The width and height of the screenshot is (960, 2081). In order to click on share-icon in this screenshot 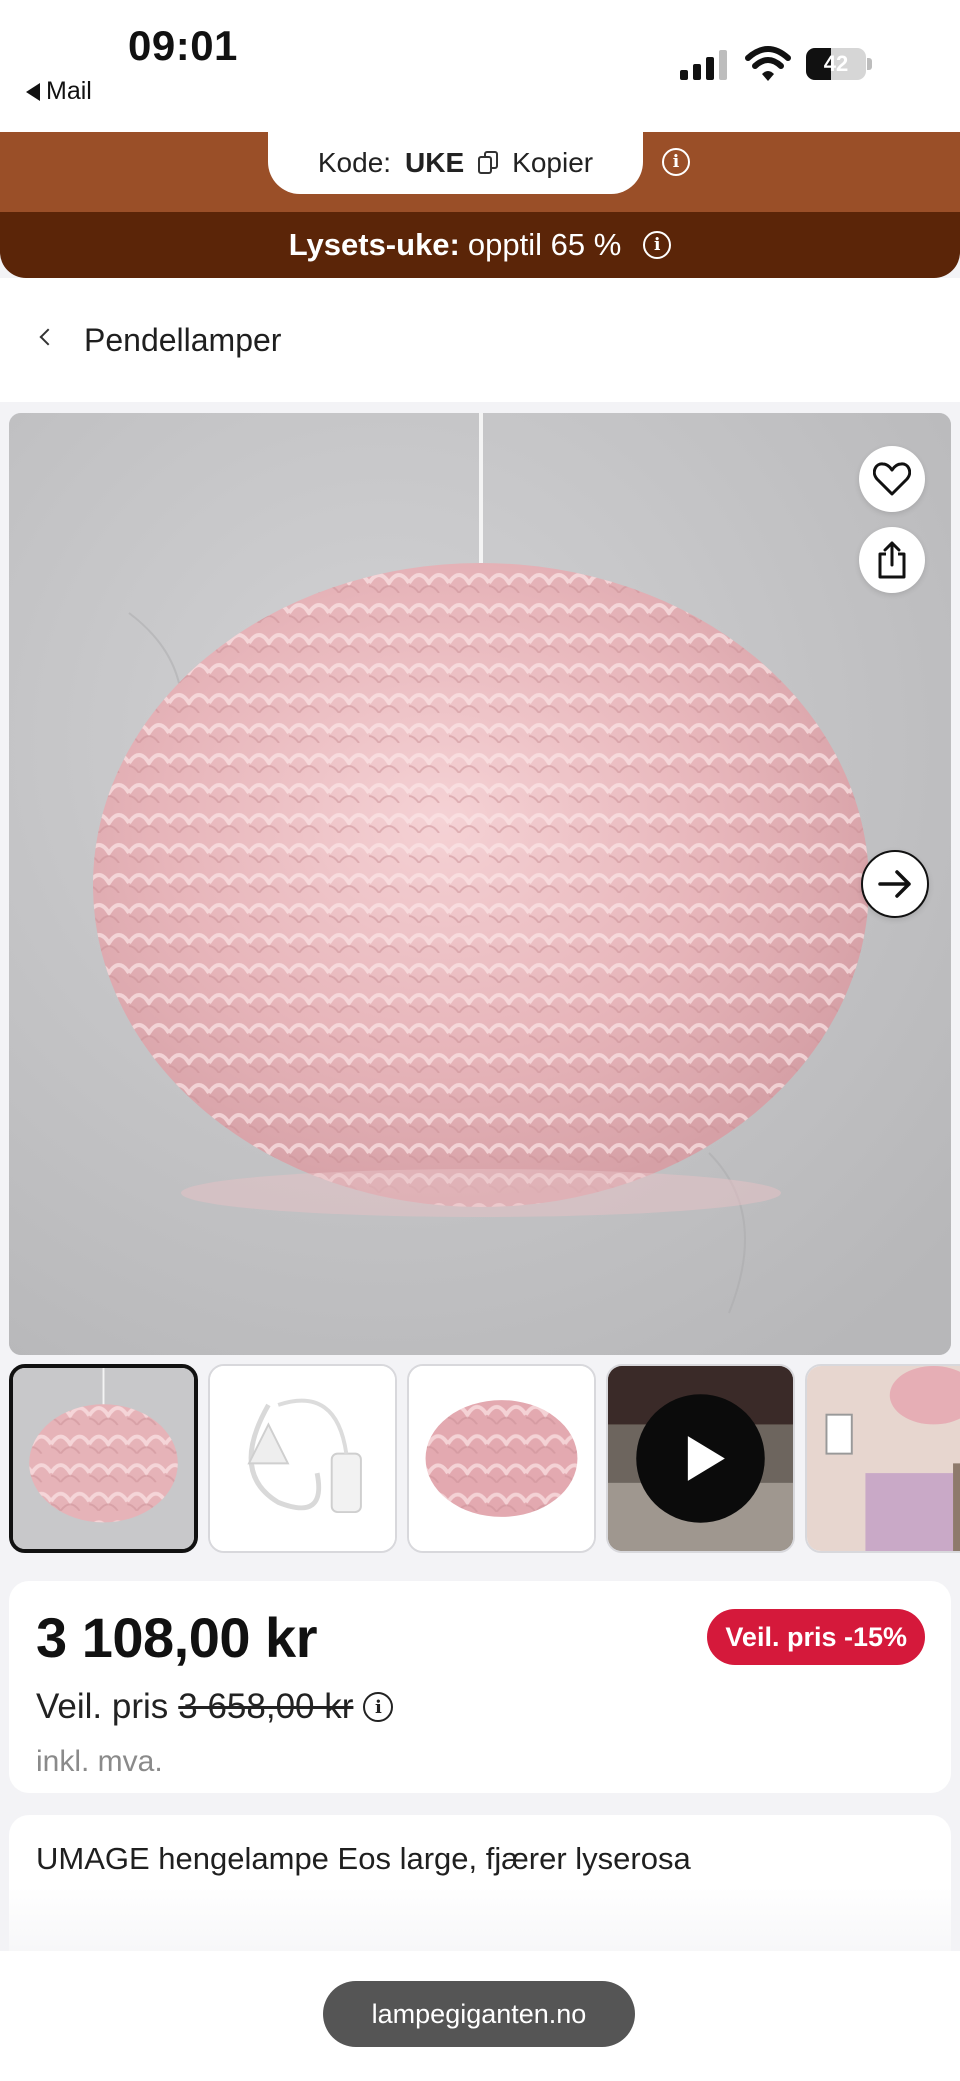, I will do `click(892, 560)`.